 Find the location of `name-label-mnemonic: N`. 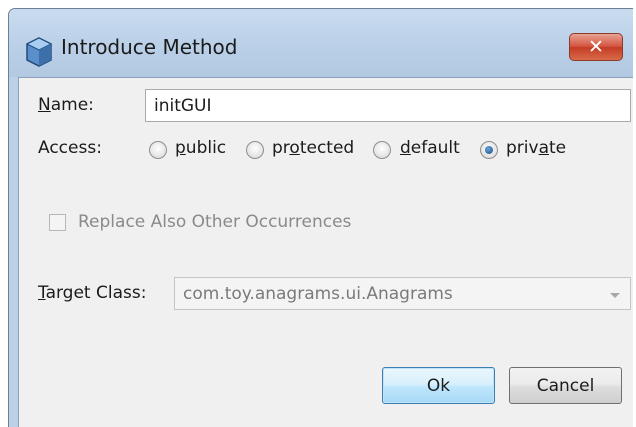

name-label-mnemonic: N is located at coordinates (44, 105).